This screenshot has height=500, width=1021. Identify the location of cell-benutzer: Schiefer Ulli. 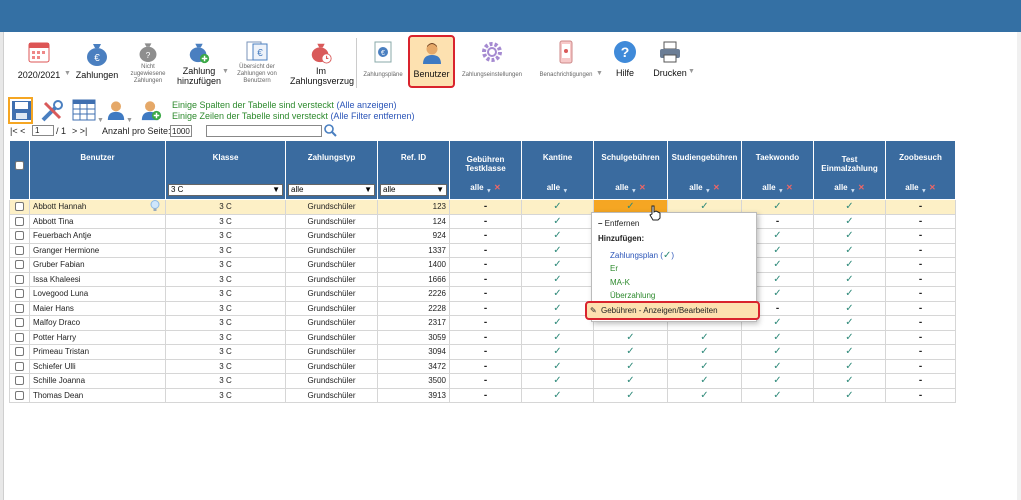
(97, 366).